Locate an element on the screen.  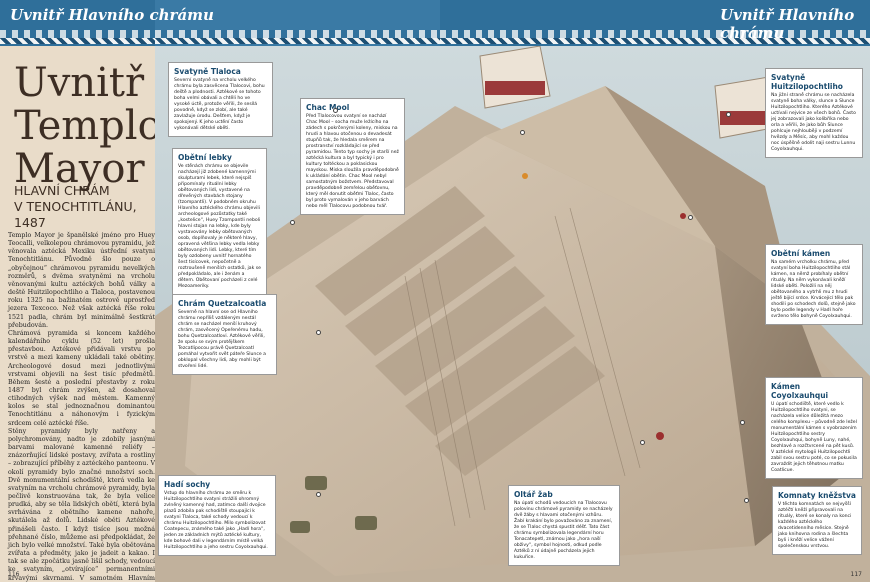
pin-tlaloc is located at coordinates (335, 110).